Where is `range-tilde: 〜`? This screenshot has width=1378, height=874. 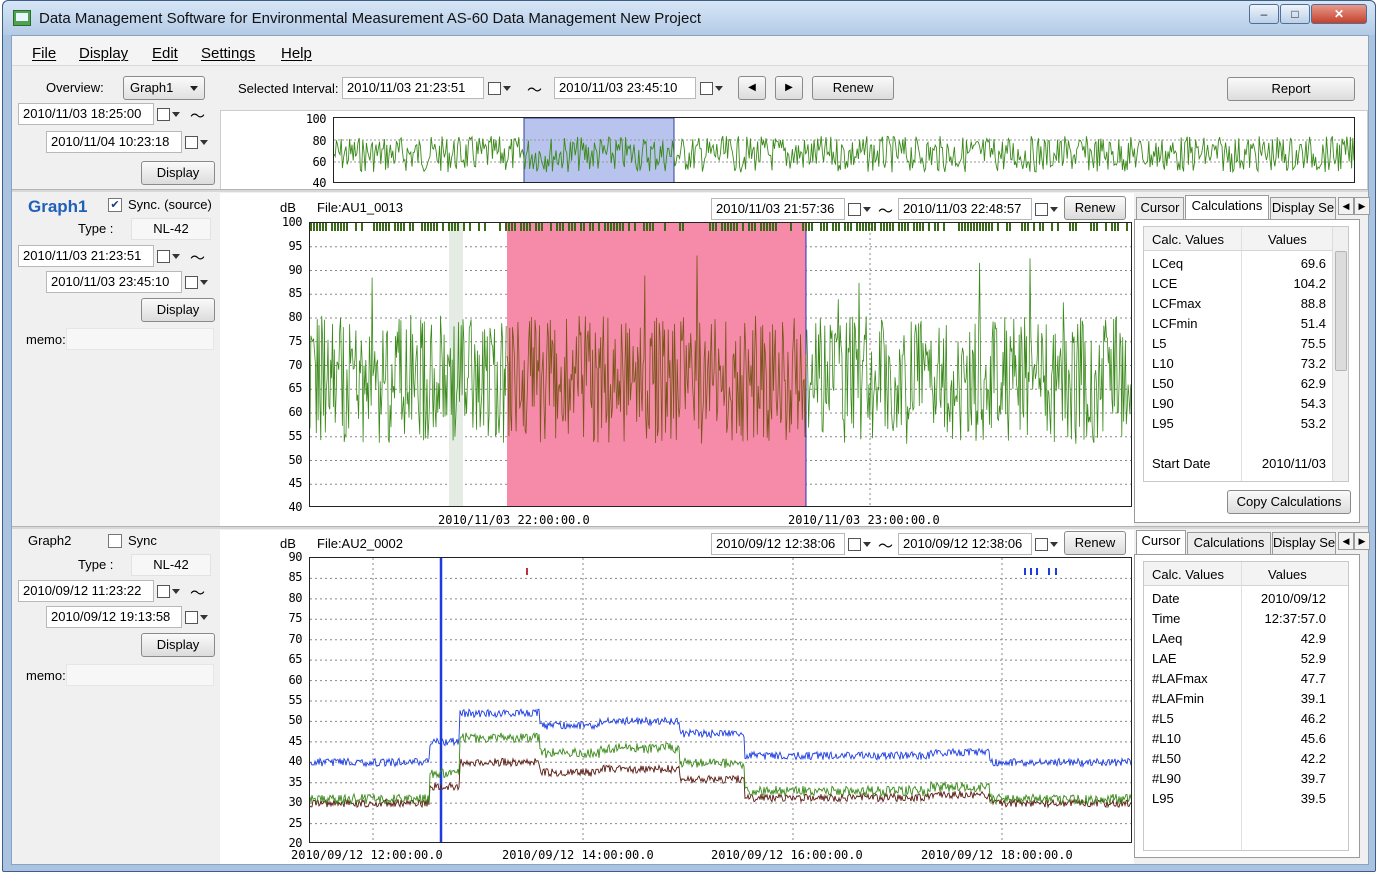 range-tilde: 〜 is located at coordinates (535, 90).